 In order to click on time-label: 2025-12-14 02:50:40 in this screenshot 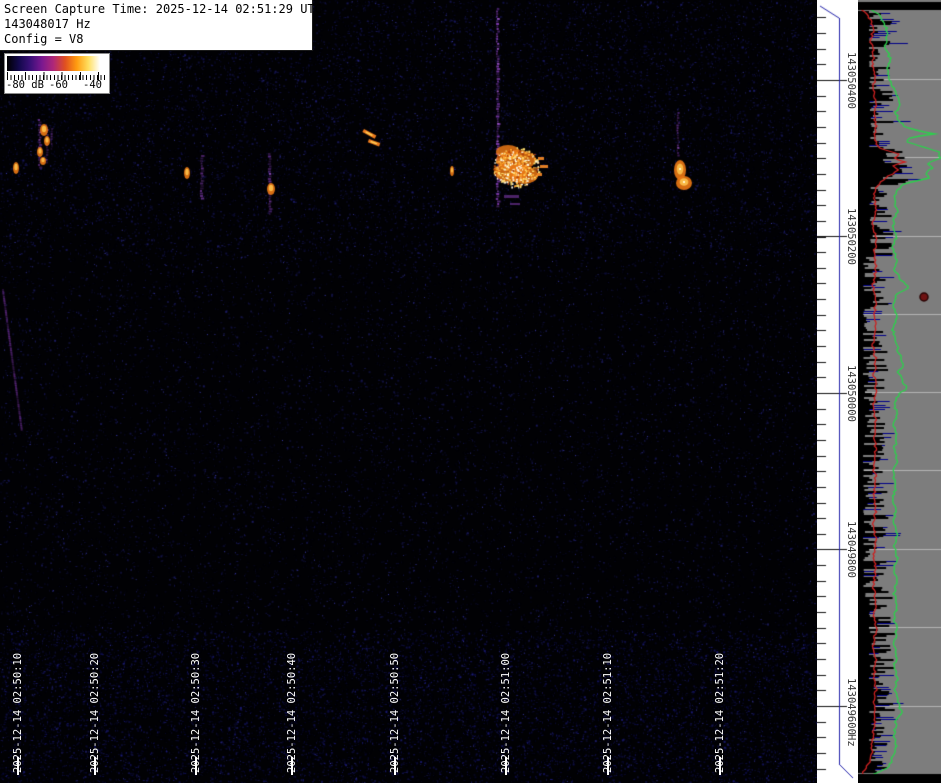, I will do `click(292, 712)`.